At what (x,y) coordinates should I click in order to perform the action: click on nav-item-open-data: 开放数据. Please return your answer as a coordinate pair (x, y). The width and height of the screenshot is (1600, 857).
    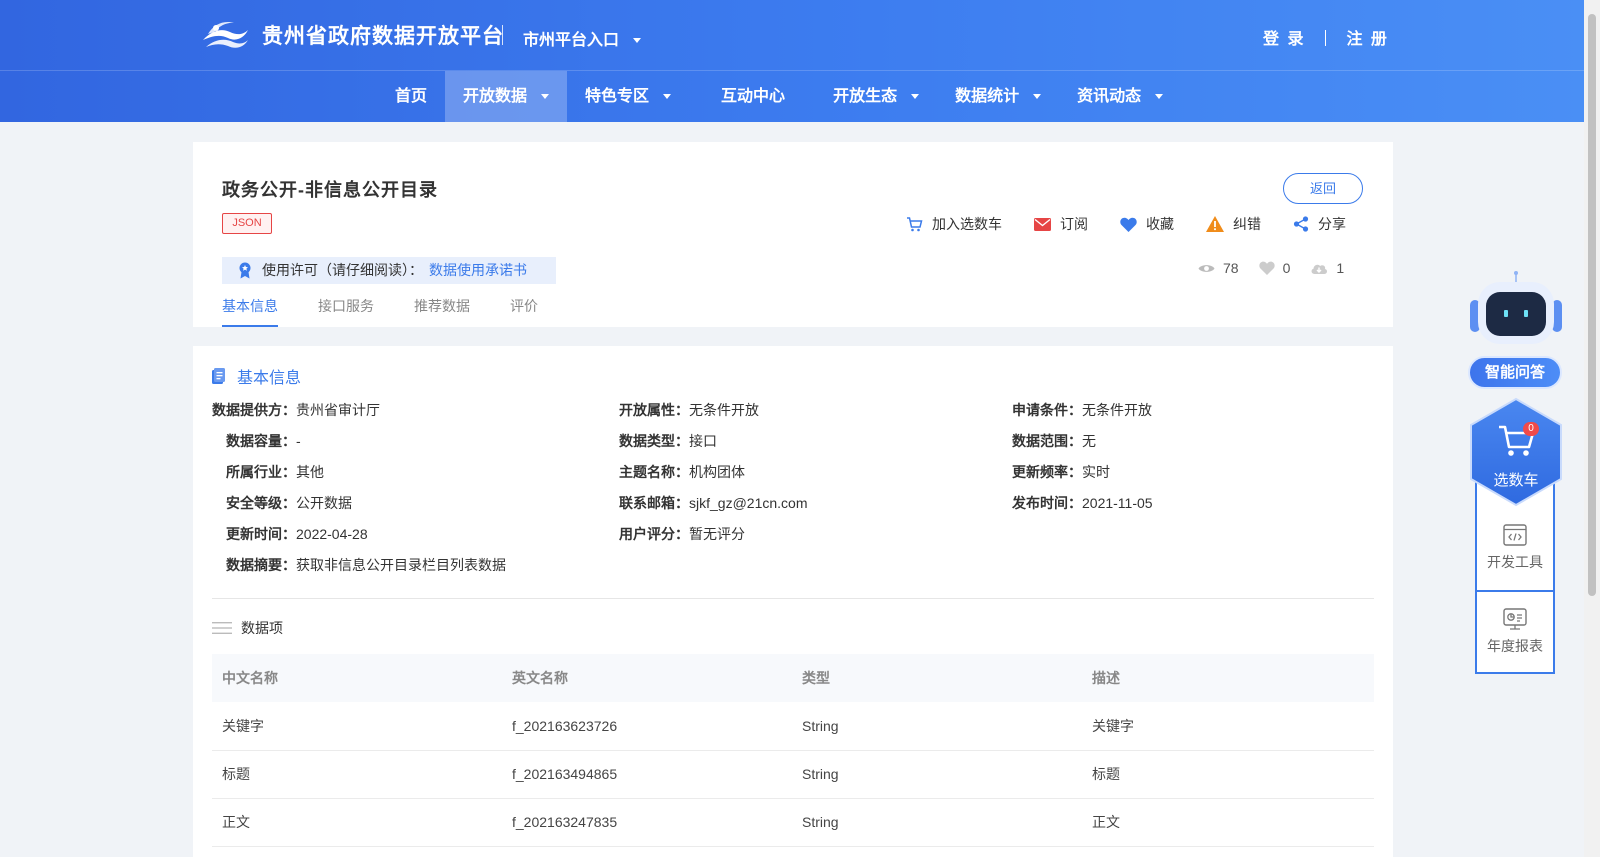
    Looking at the image, I should click on (506, 96).